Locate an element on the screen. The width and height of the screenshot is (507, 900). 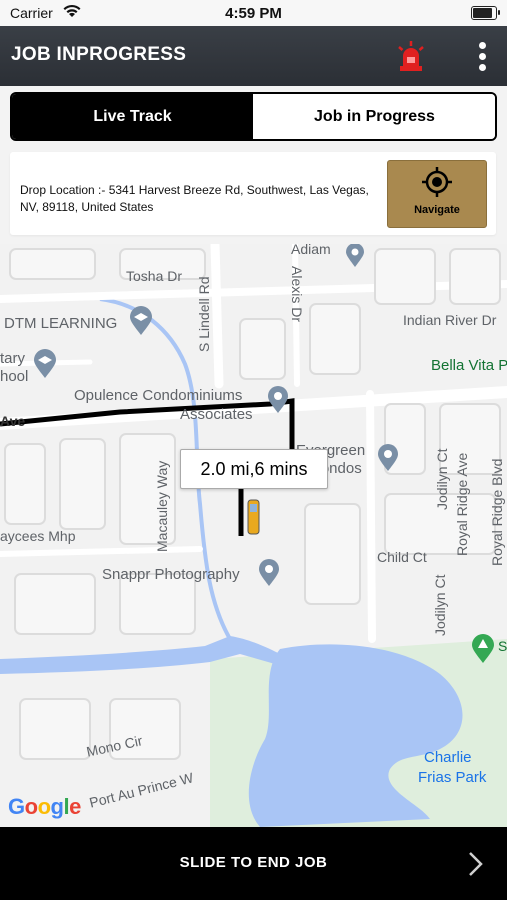
siren-alert-icon is located at coordinates (411, 56).